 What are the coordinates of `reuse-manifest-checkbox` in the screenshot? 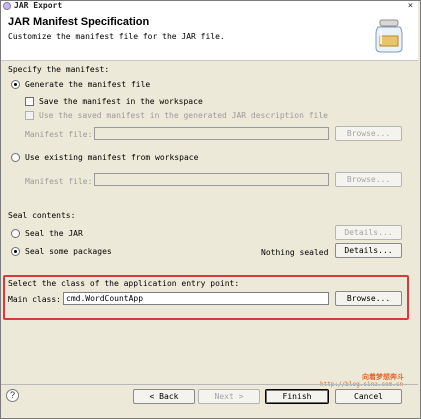 It's located at (29, 115).